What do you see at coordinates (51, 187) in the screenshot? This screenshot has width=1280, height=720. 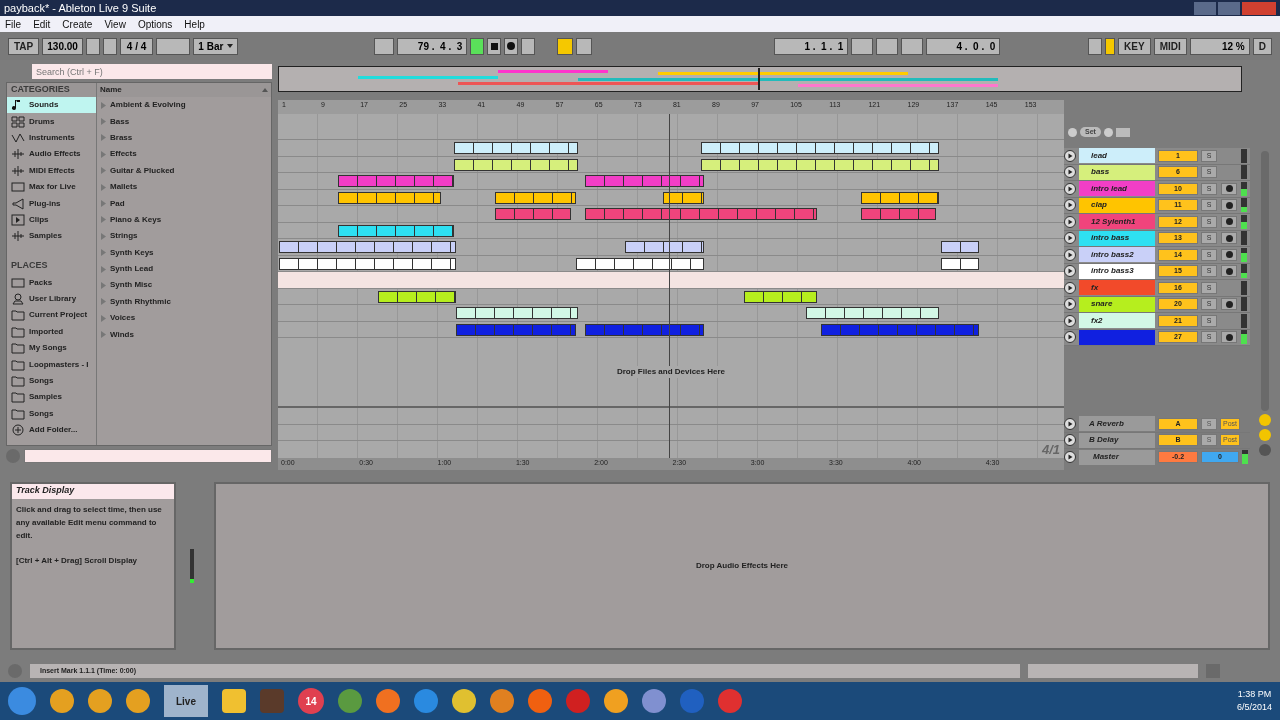 I see `category-item: Max for Live` at bounding box center [51, 187].